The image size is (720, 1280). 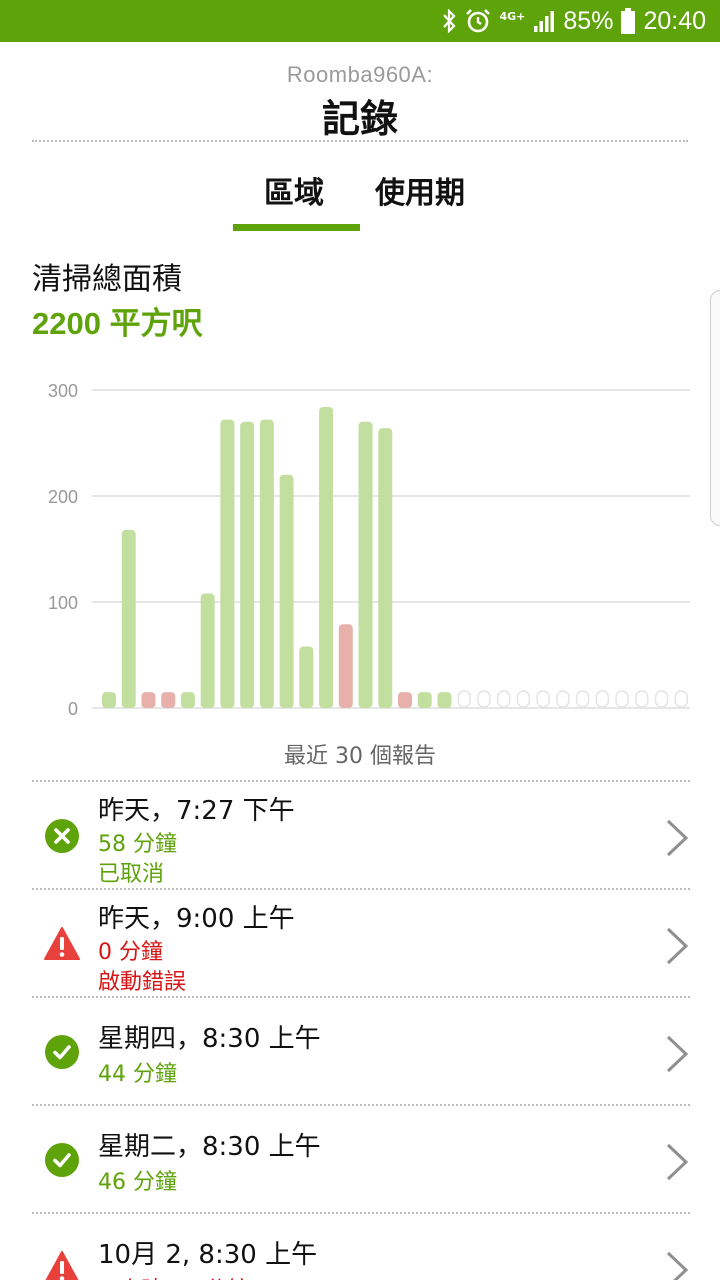 What do you see at coordinates (63, 497) in the screenshot?
I see `chart-y-tick-label: 200` at bounding box center [63, 497].